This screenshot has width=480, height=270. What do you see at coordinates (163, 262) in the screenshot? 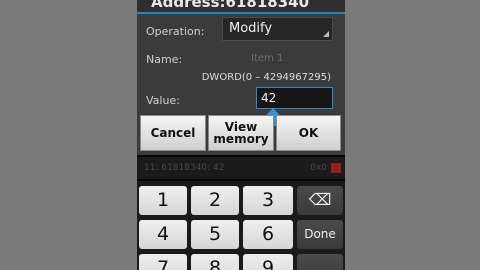
I see `key-7: 7` at bounding box center [163, 262].